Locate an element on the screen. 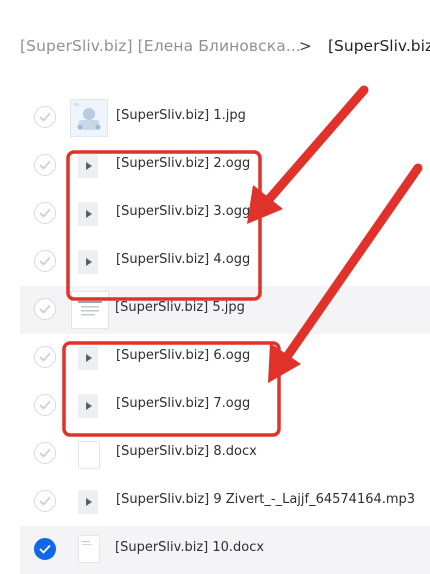 The width and height of the screenshot is (430, 574). list-item: [SuperSliv.biz] 8.docx is located at coordinates (215, 454).